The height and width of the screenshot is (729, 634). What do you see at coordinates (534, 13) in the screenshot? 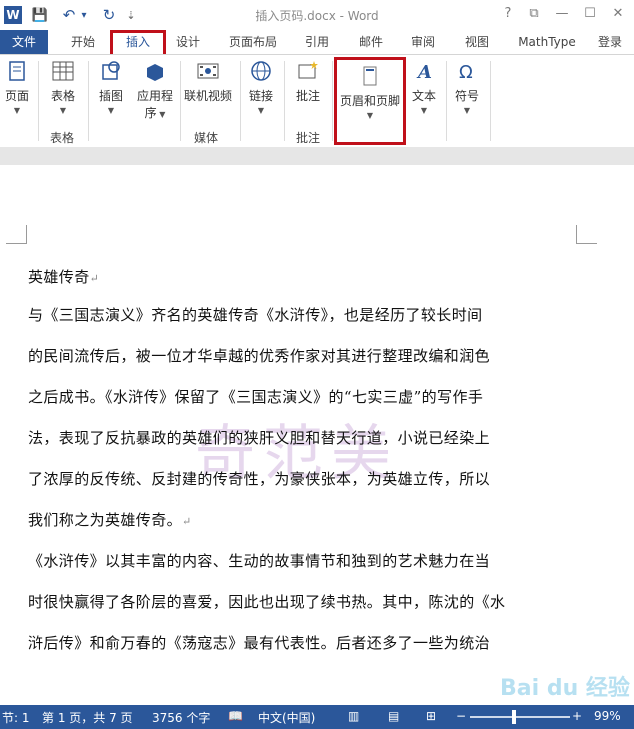
I see `ribbon-display-button: ⧉` at bounding box center [534, 13].